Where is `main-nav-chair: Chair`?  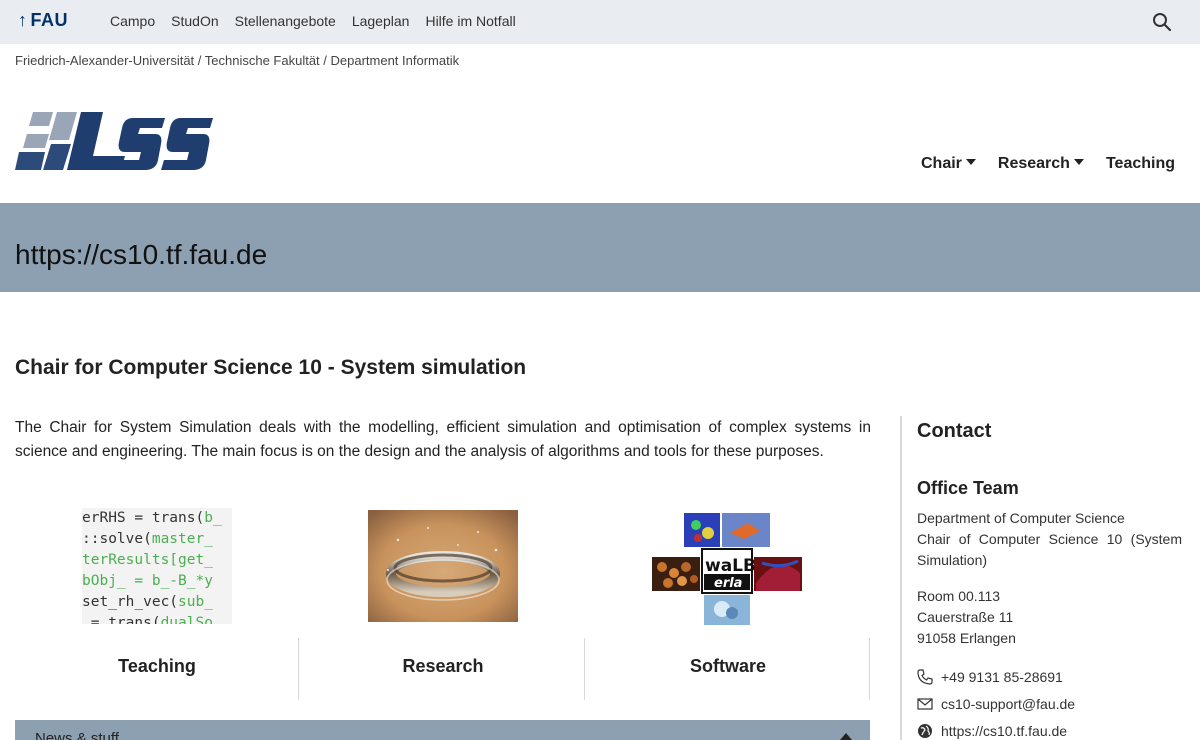
main-nav-chair: Chair is located at coordinates (948, 164).